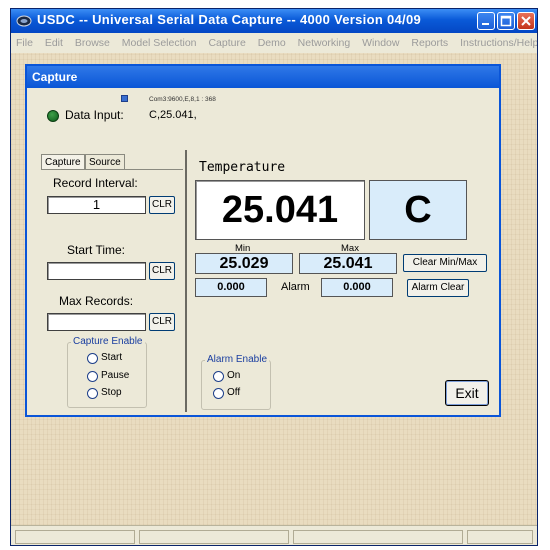  What do you see at coordinates (218, 376) in the screenshot?
I see `radio-alarm-on` at bounding box center [218, 376].